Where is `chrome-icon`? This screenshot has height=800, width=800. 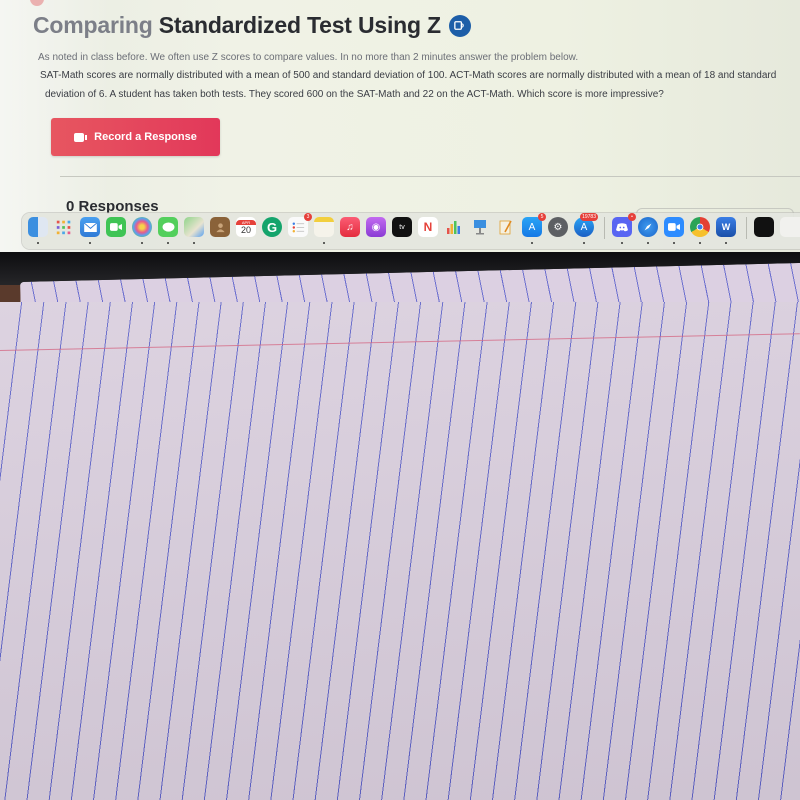 chrome-icon is located at coordinates (700, 230).